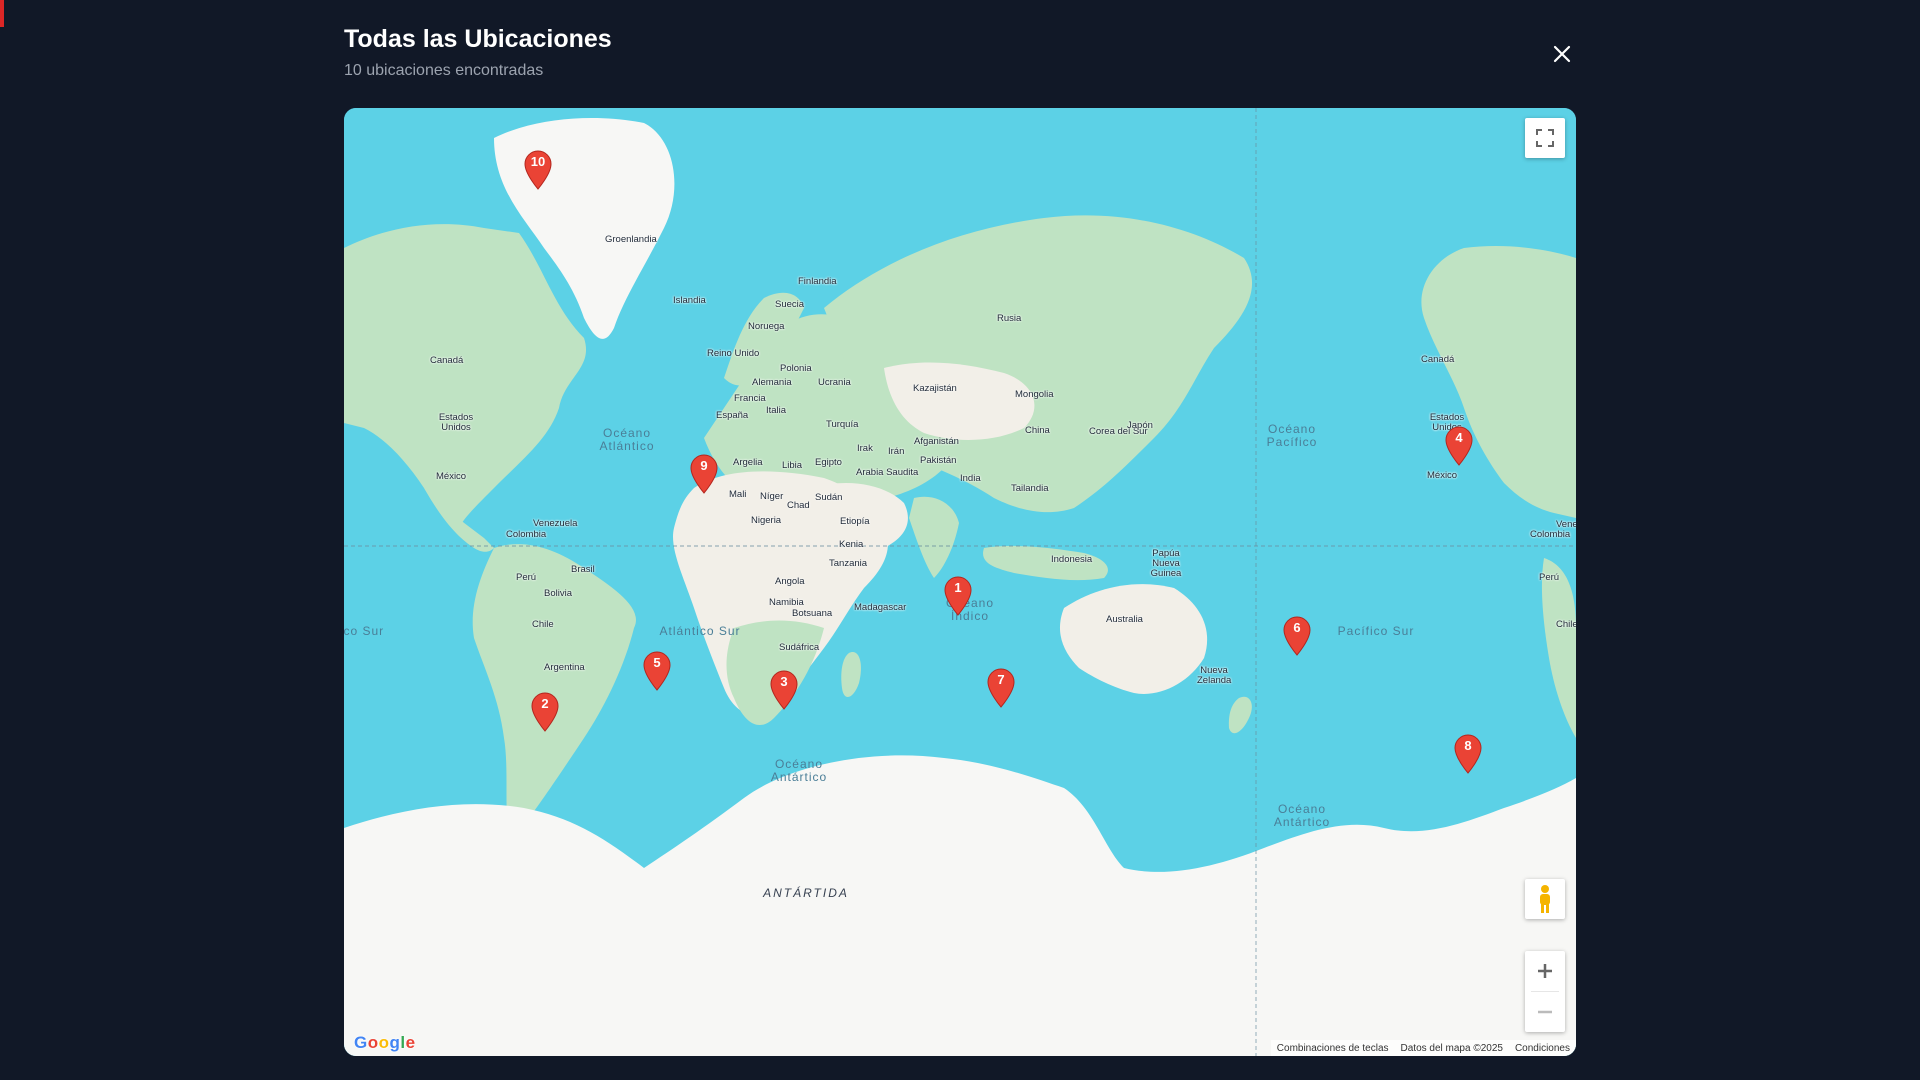 This screenshot has width=1920, height=1080. Describe the element at coordinates (1542, 1048) in the screenshot. I see `terms-link: Condiciones` at that location.